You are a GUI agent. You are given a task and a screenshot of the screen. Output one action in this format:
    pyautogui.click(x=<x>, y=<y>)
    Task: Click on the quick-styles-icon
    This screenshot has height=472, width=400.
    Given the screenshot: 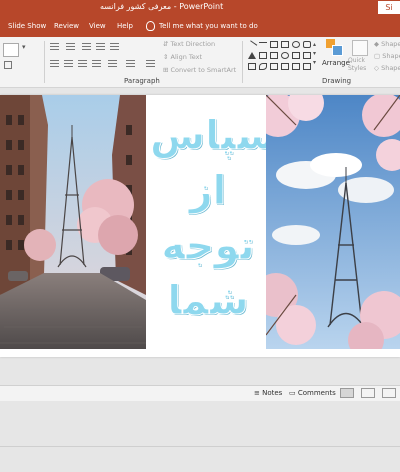 What is the action you would take?
    pyautogui.click(x=360, y=48)
    